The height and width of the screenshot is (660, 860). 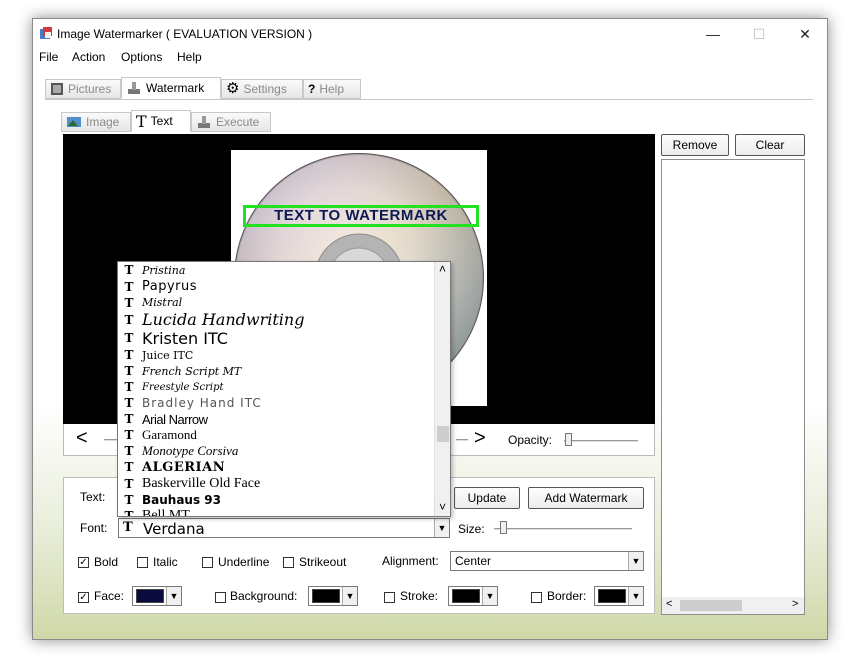 I want to click on font-option: T Lucida Handwriting, so click(x=276, y=319).